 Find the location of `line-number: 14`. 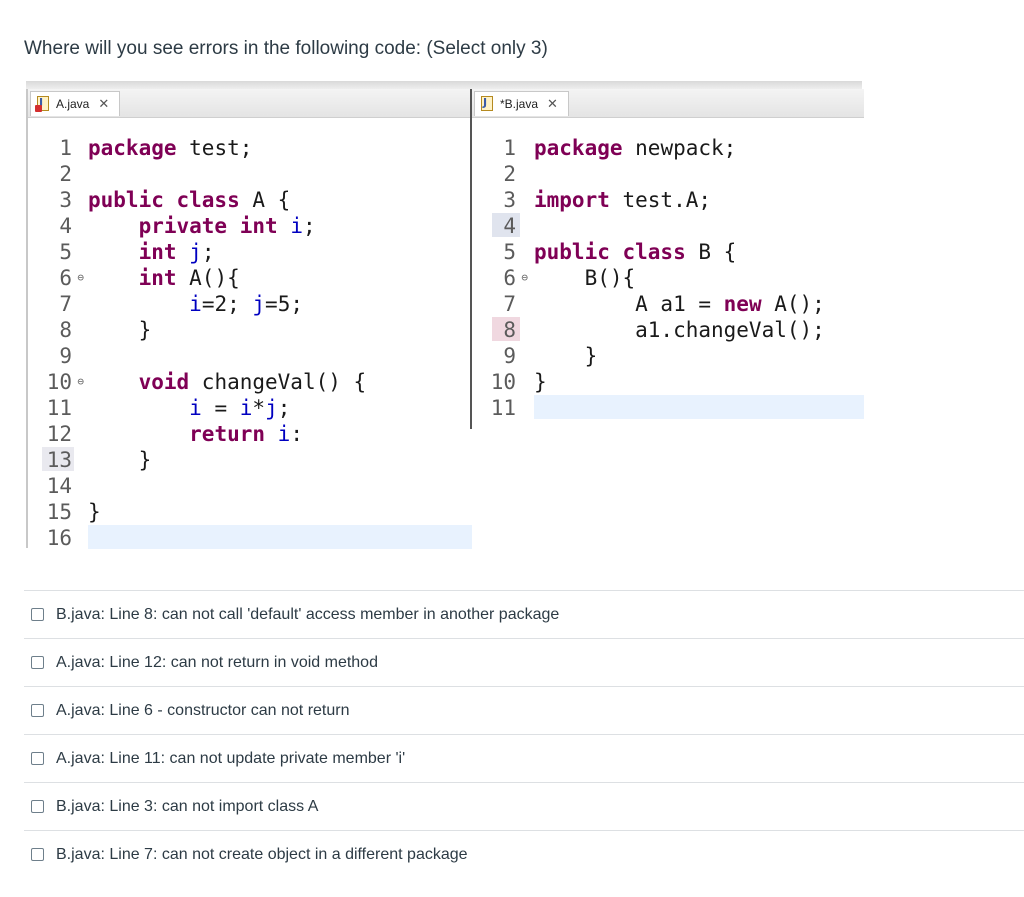

line-number: 14 is located at coordinates (59, 486).